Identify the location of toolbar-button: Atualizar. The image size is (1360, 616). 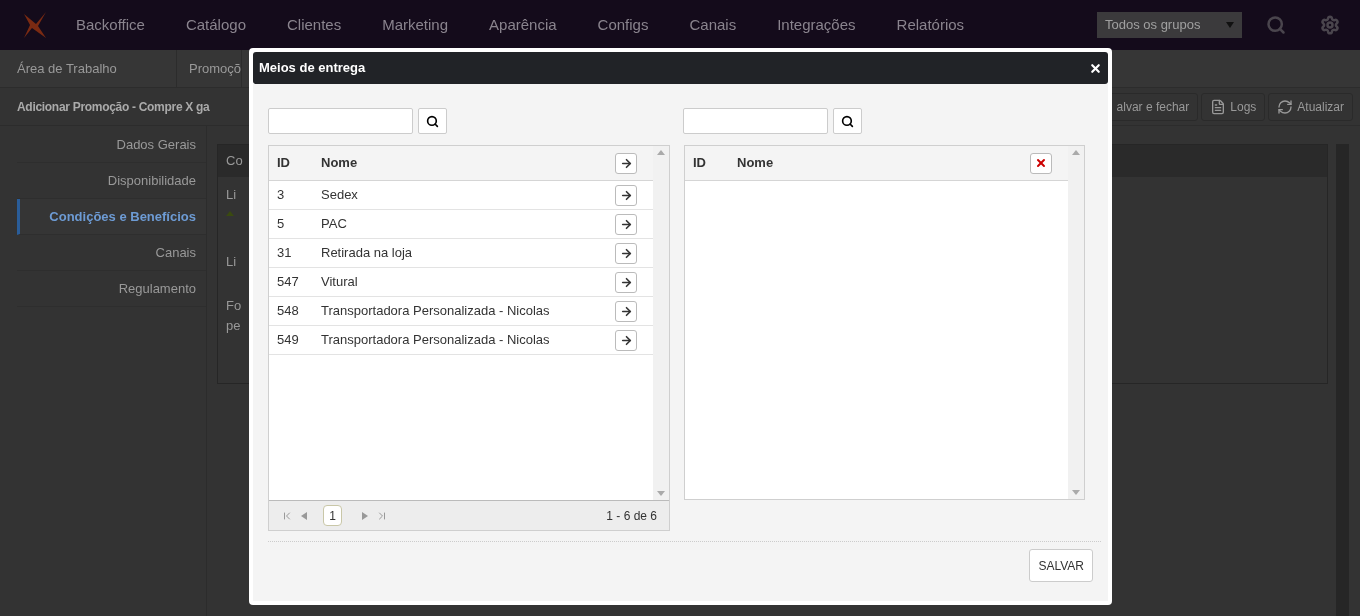
(1310, 106).